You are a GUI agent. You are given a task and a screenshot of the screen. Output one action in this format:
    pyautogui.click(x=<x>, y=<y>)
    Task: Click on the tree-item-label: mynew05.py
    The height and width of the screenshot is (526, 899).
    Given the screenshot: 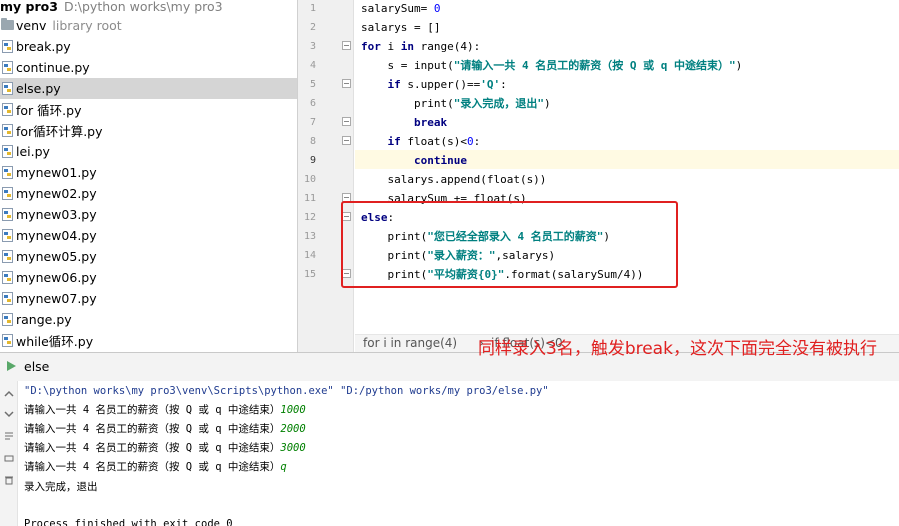 What is the action you would take?
    pyautogui.click(x=56, y=256)
    